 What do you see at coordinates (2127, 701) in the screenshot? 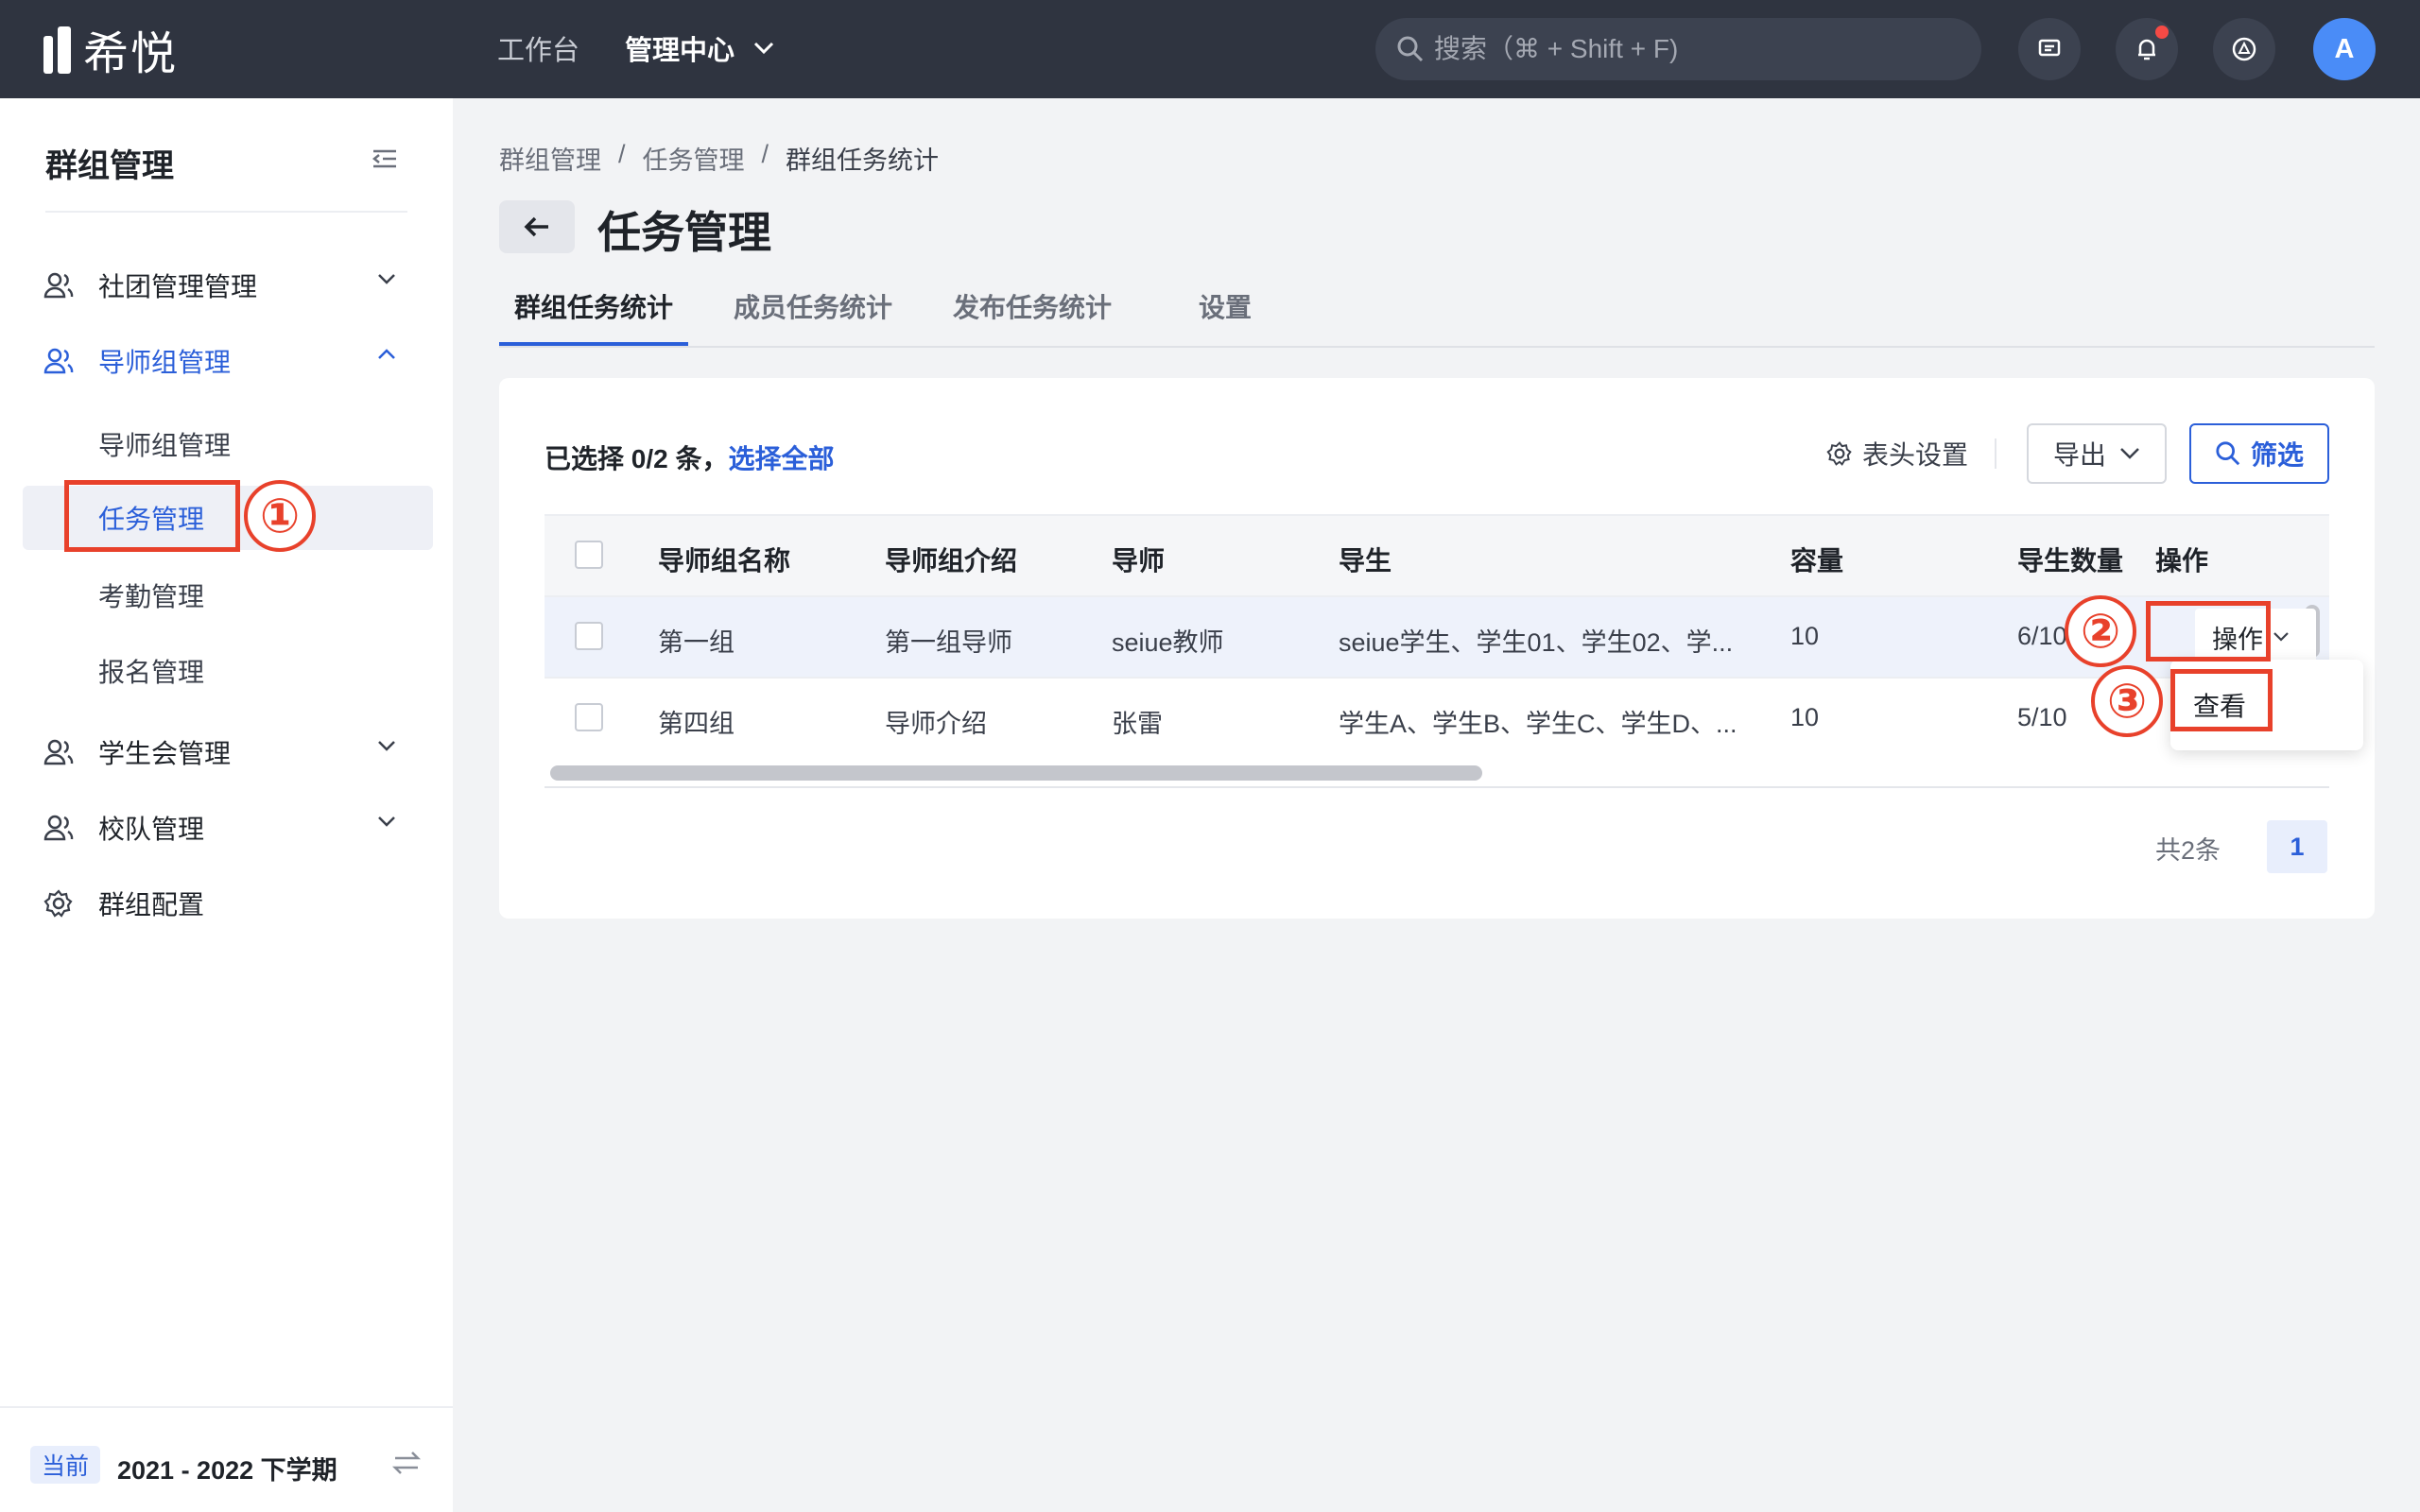
I see `step-marker-3: ③` at bounding box center [2127, 701].